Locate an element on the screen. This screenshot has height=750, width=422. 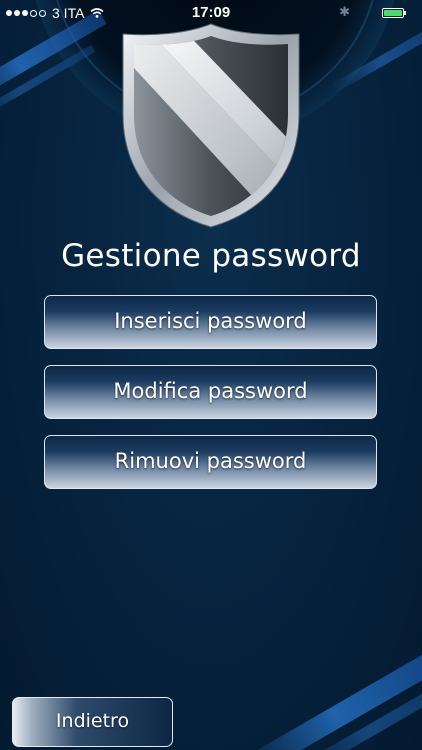
status-bar: 3 ITA 17:09 ✱ is located at coordinates (211, 13).